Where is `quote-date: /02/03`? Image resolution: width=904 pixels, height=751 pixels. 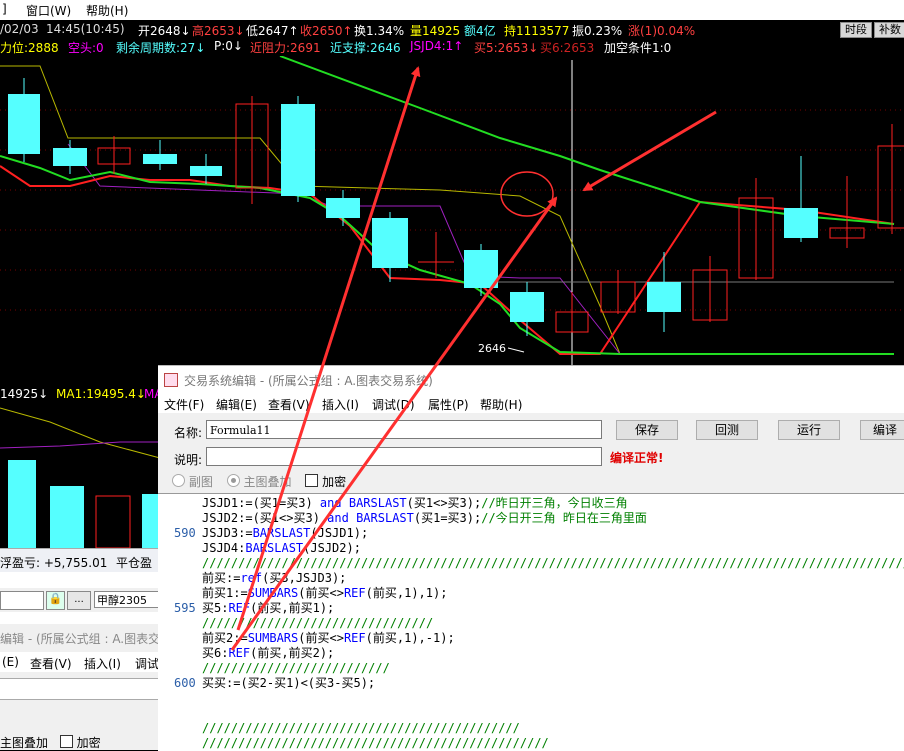
quote-date: /02/03 is located at coordinates (19, 29).